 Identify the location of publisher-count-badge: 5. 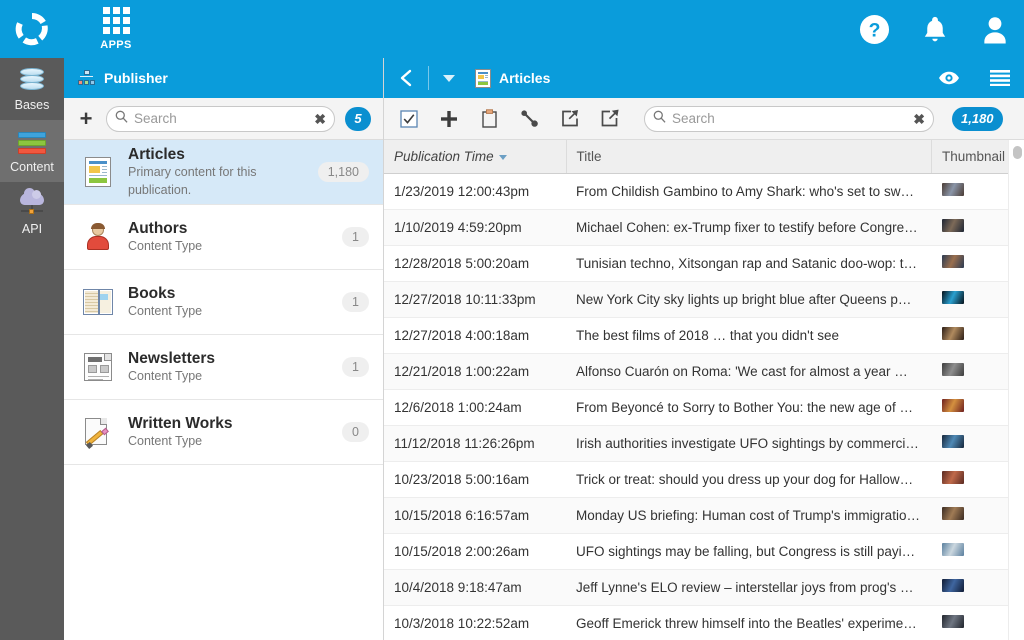
(358, 118).